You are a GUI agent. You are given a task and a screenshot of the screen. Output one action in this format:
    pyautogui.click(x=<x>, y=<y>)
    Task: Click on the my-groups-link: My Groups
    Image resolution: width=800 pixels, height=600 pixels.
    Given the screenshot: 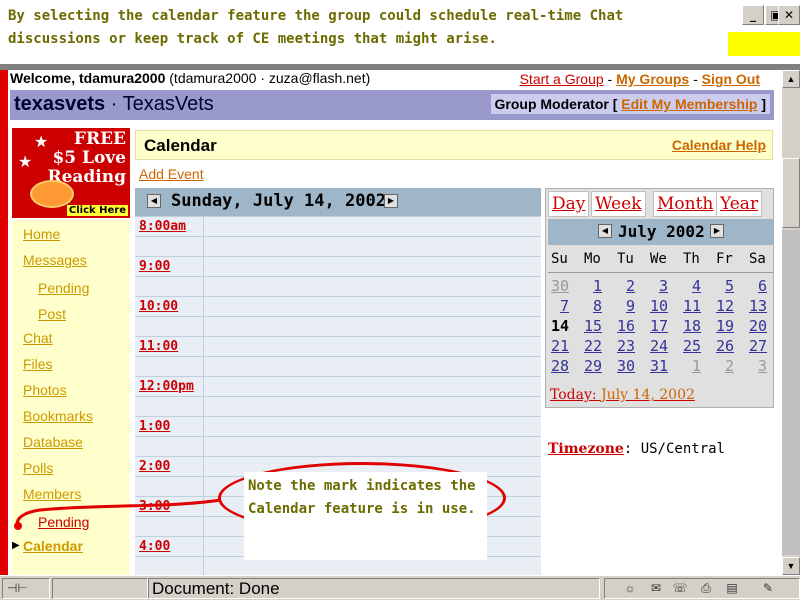 What is the action you would take?
    pyautogui.click(x=652, y=79)
    